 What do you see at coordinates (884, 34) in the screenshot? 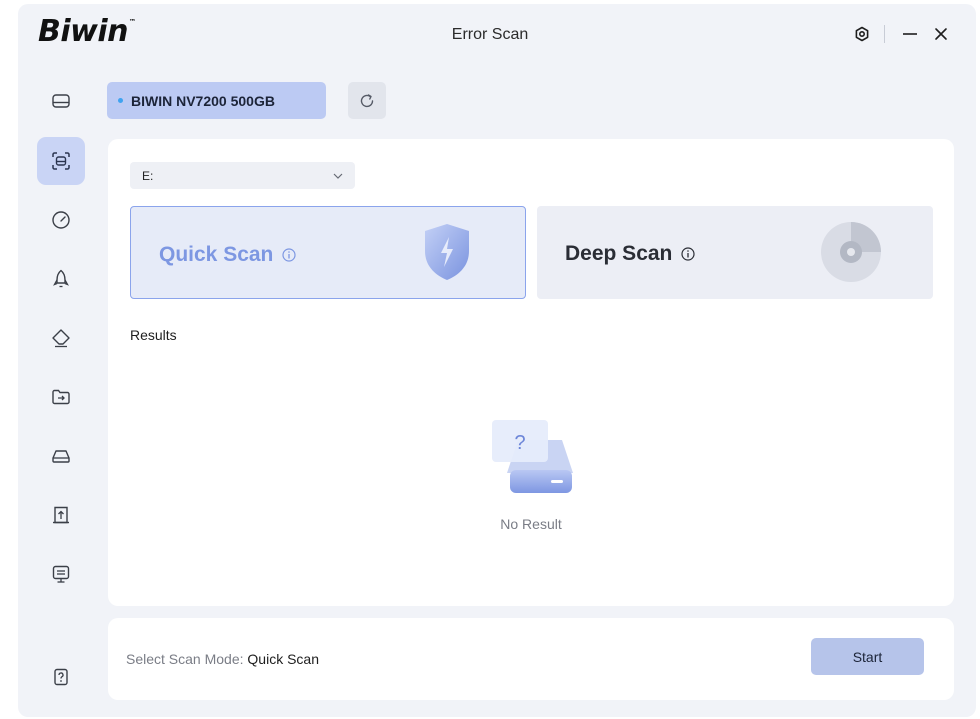
I see `titlebar-divider` at bounding box center [884, 34].